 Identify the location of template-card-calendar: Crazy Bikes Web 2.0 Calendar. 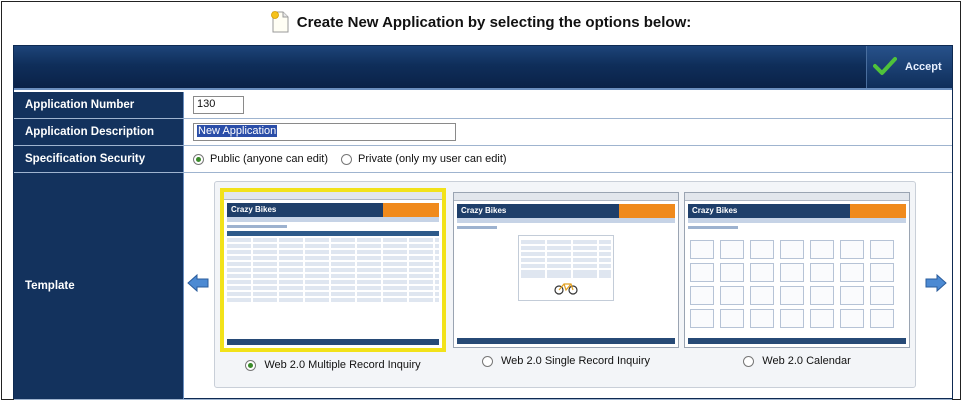
(797, 277).